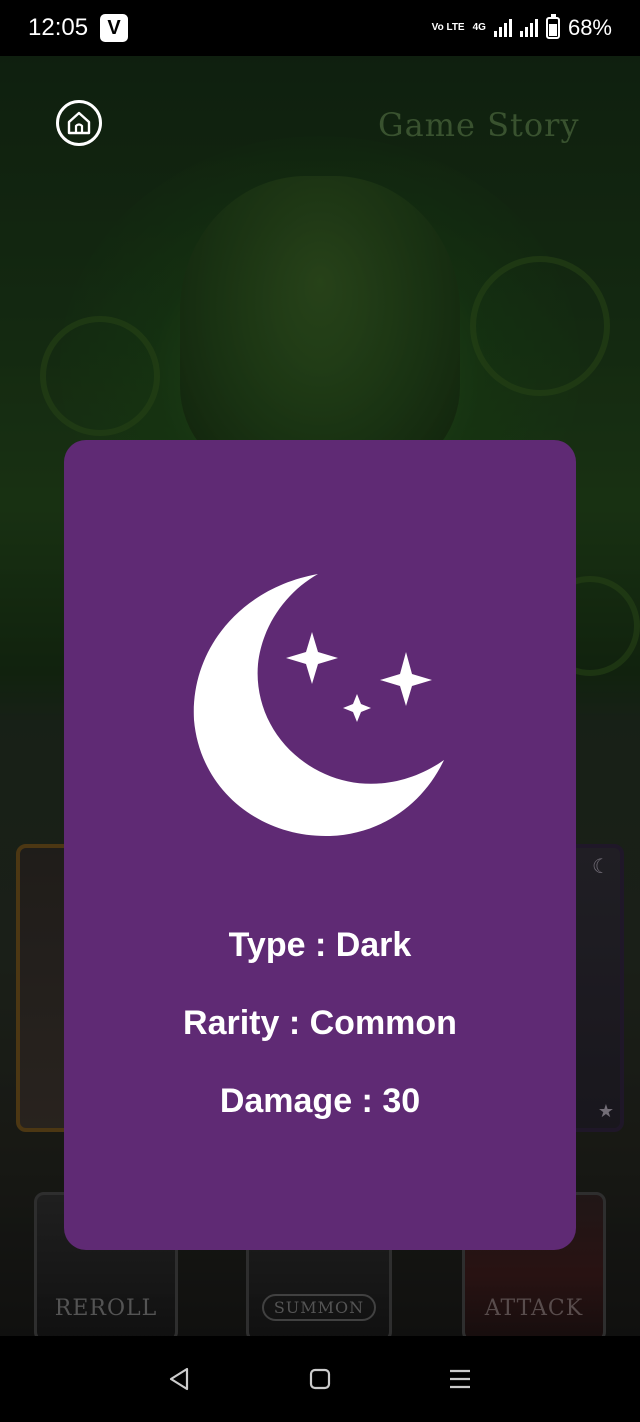 The image size is (640, 1422). Describe the element at coordinates (58, 27) in the screenshot. I see `clock: 12:05` at that location.